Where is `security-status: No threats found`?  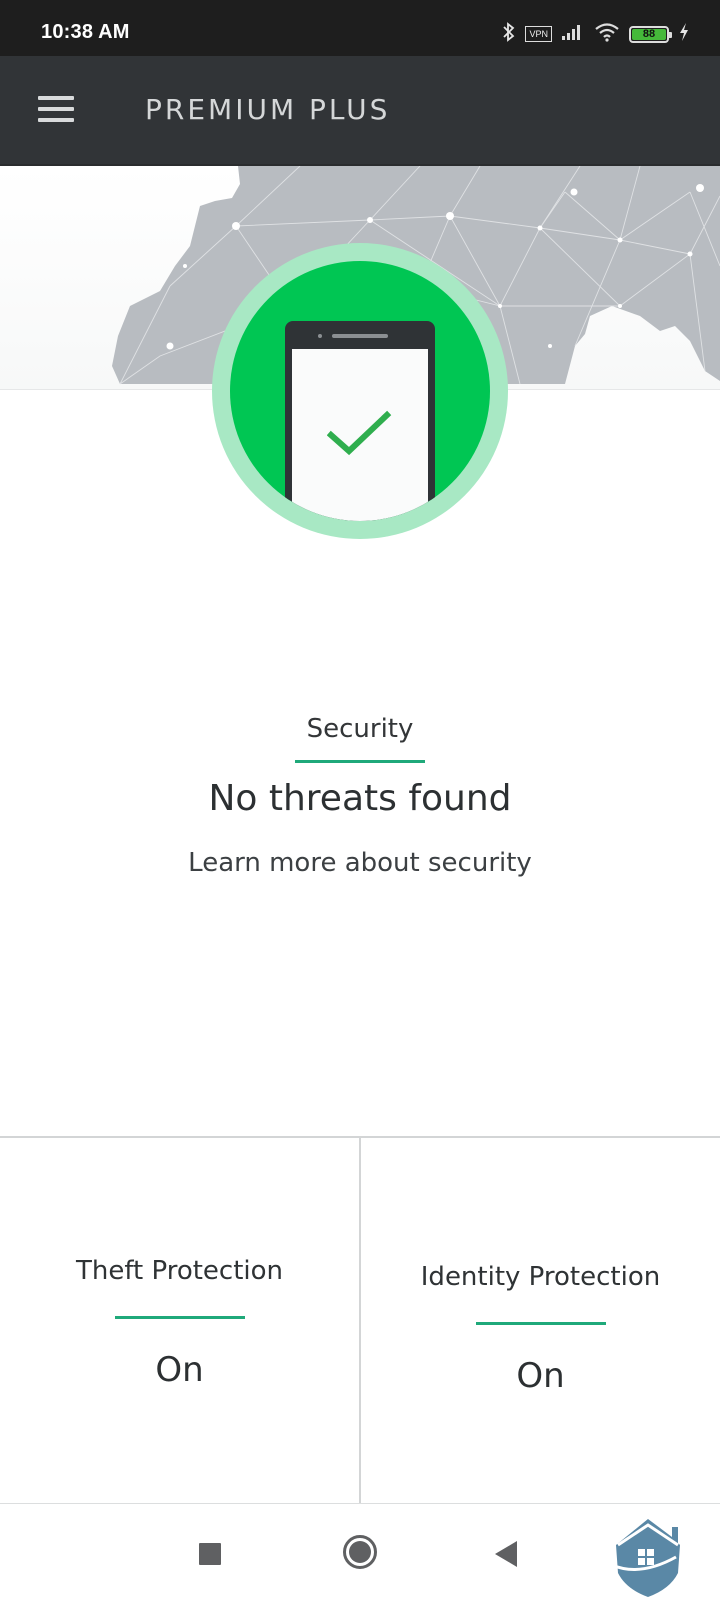
security-status: No threats found is located at coordinates (360, 798).